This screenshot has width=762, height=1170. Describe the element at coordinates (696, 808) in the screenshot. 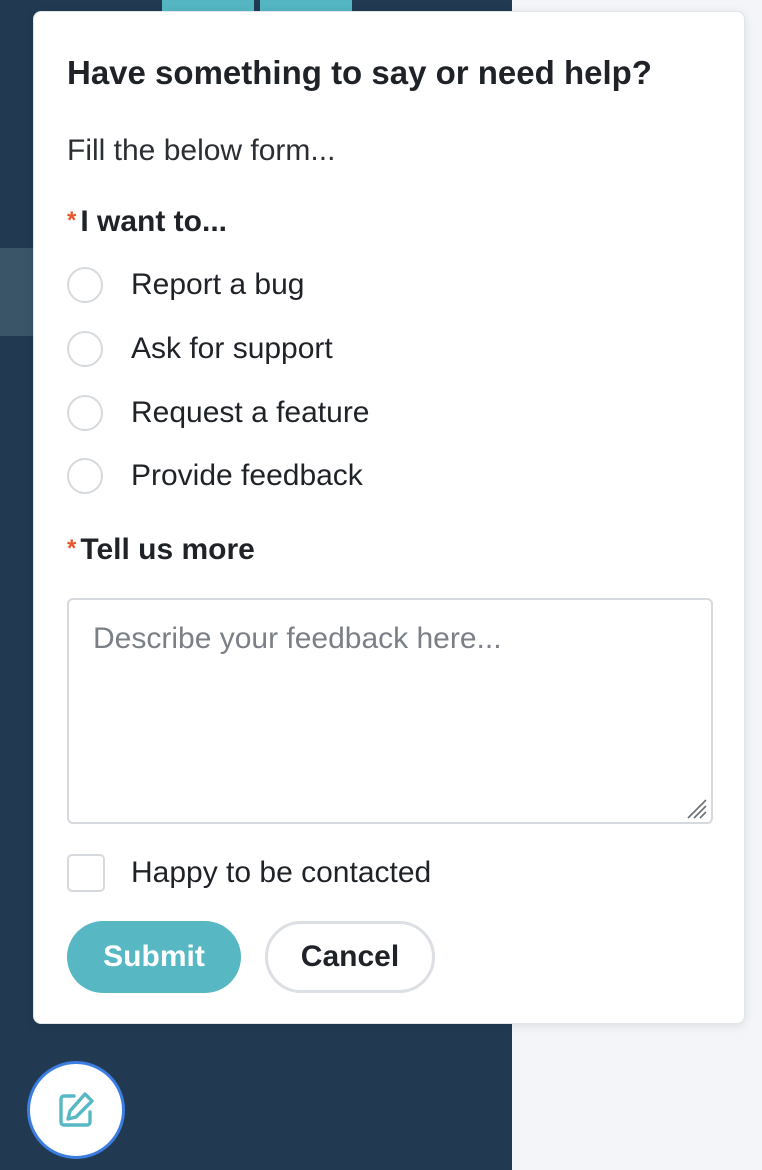

I see `resize-grip-icon` at that location.